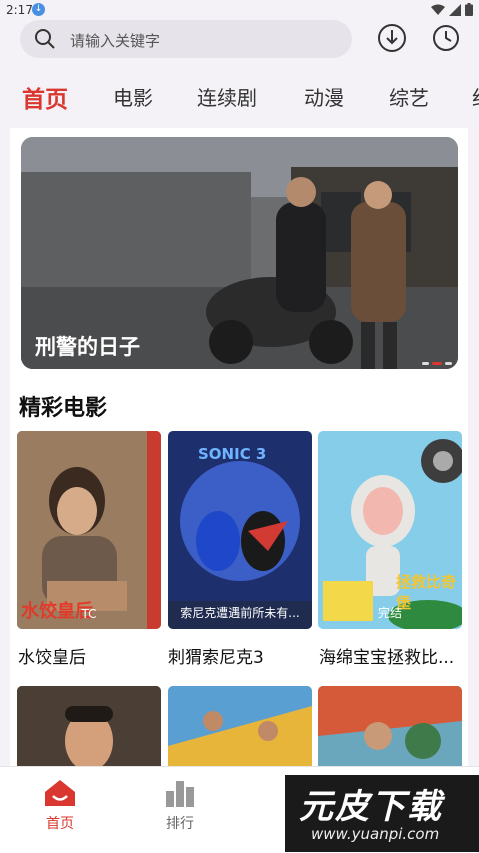 The width and height of the screenshot is (479, 853). I want to click on tab-variety: 综艺, so click(409, 96).